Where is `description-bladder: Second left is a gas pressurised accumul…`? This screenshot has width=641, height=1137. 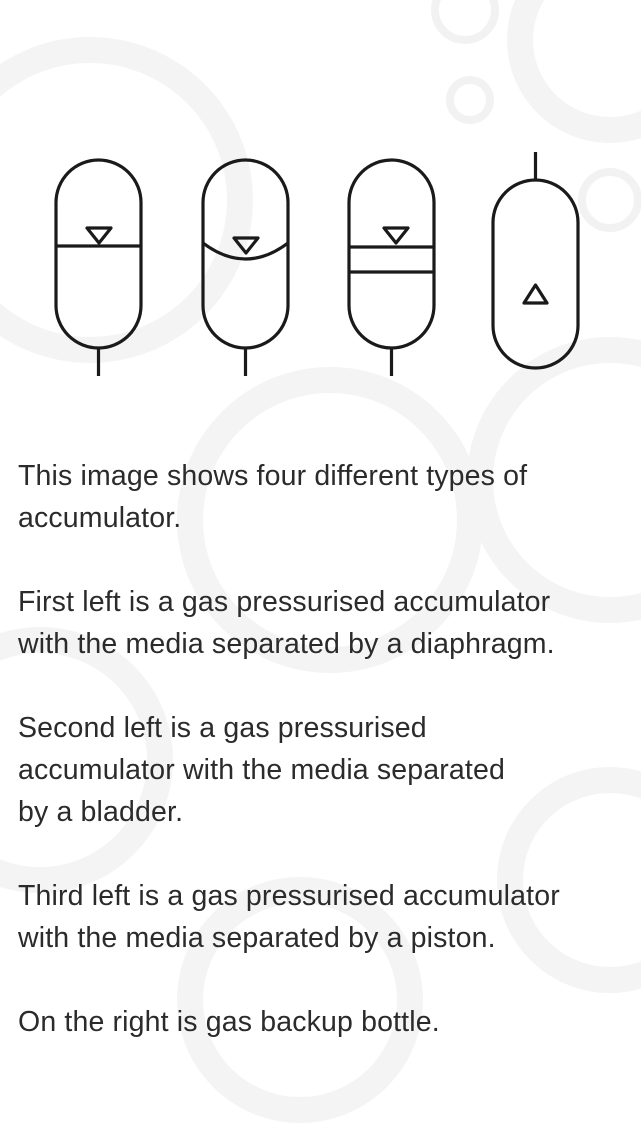 description-bladder: Second left is a gas pressurised accumul… is located at coordinates (261, 770).